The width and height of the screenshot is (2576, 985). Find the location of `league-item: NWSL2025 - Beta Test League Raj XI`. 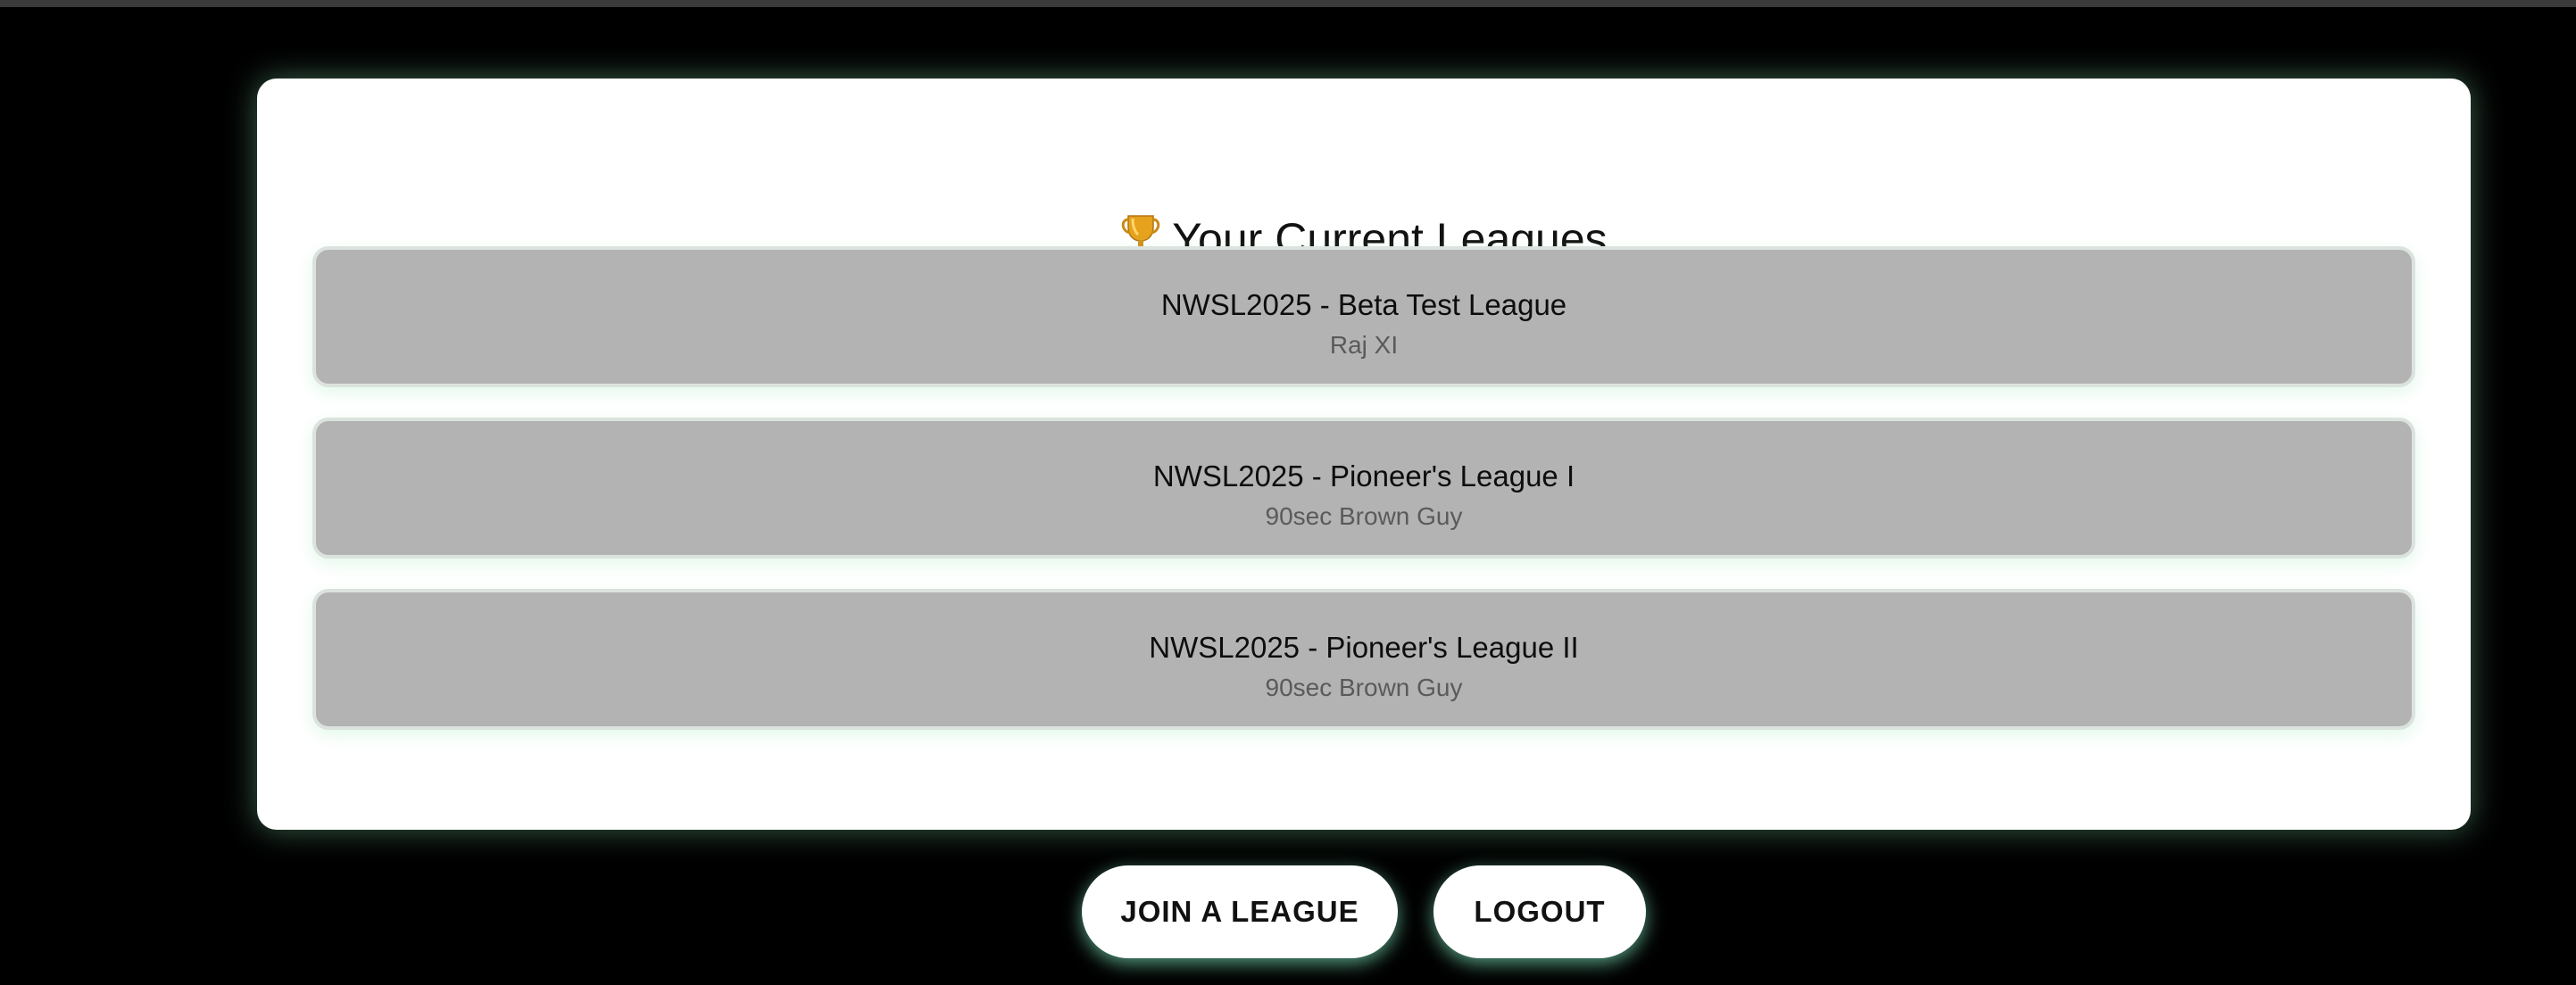

league-item: NWSL2025 - Beta Test League Raj XI is located at coordinates (1363, 317).